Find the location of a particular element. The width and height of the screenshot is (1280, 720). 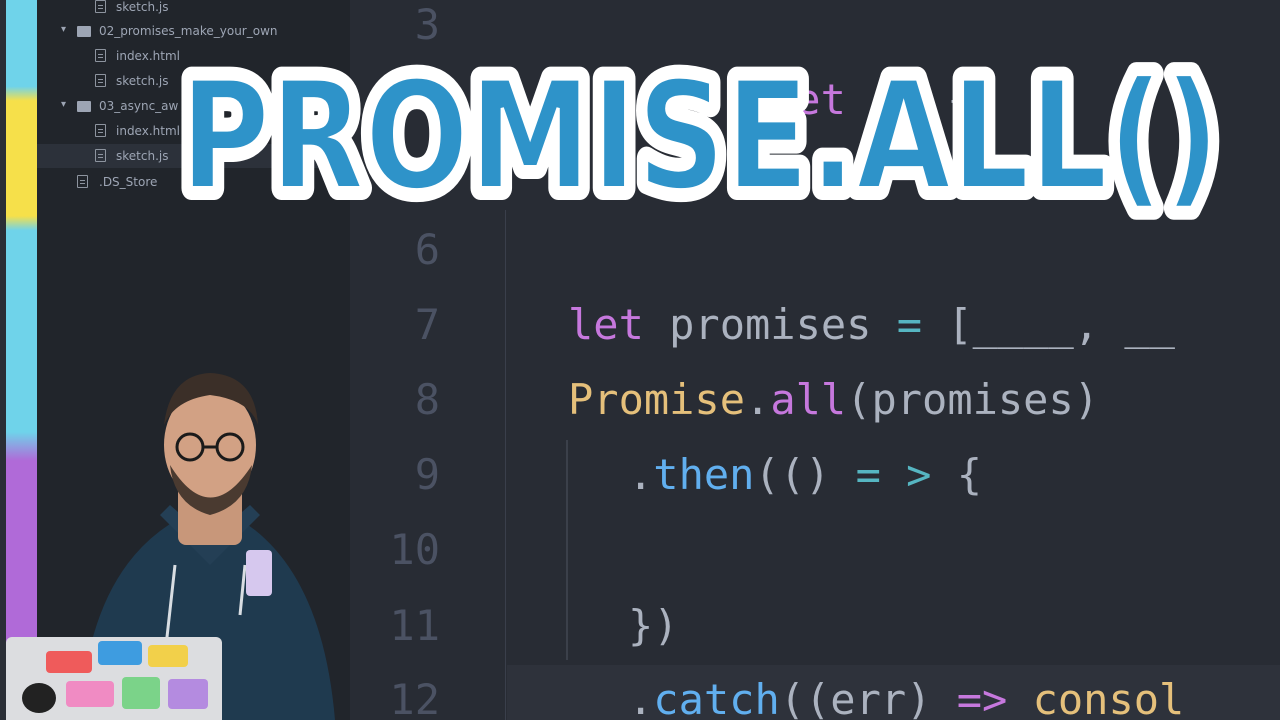

tree-folder-02-promises: ▾ 02_promises_make_your_own is located at coordinates (193, 31).